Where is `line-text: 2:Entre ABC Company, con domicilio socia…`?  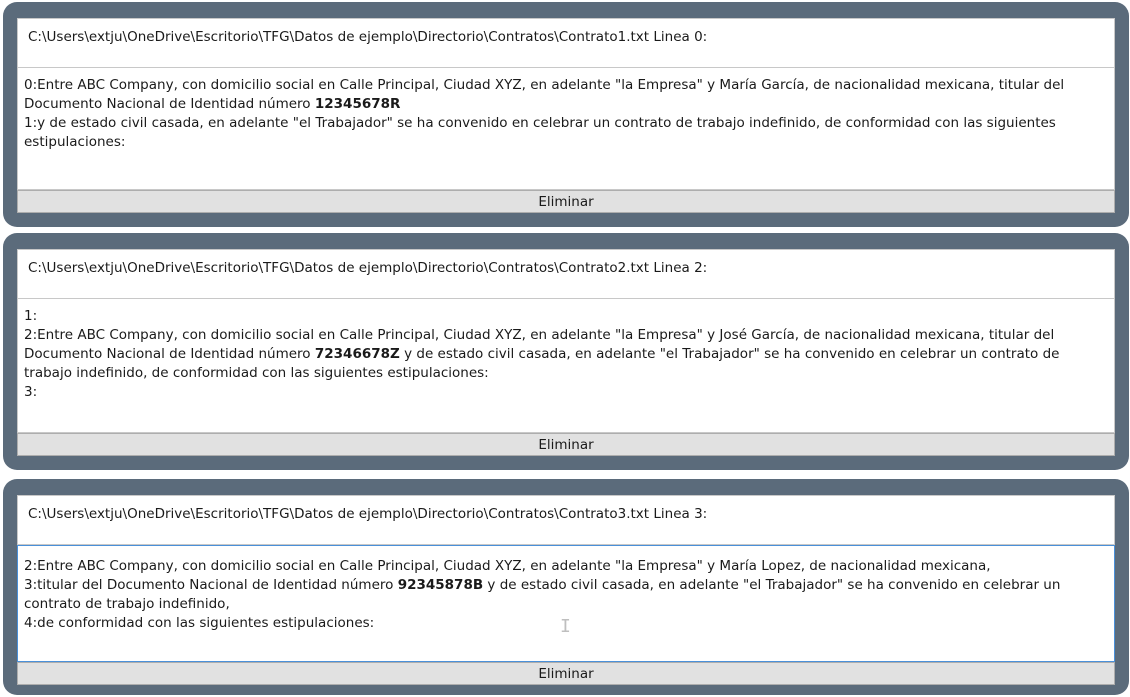 line-text: 2:Entre ABC Company, con domicilio socia… is located at coordinates (507, 566).